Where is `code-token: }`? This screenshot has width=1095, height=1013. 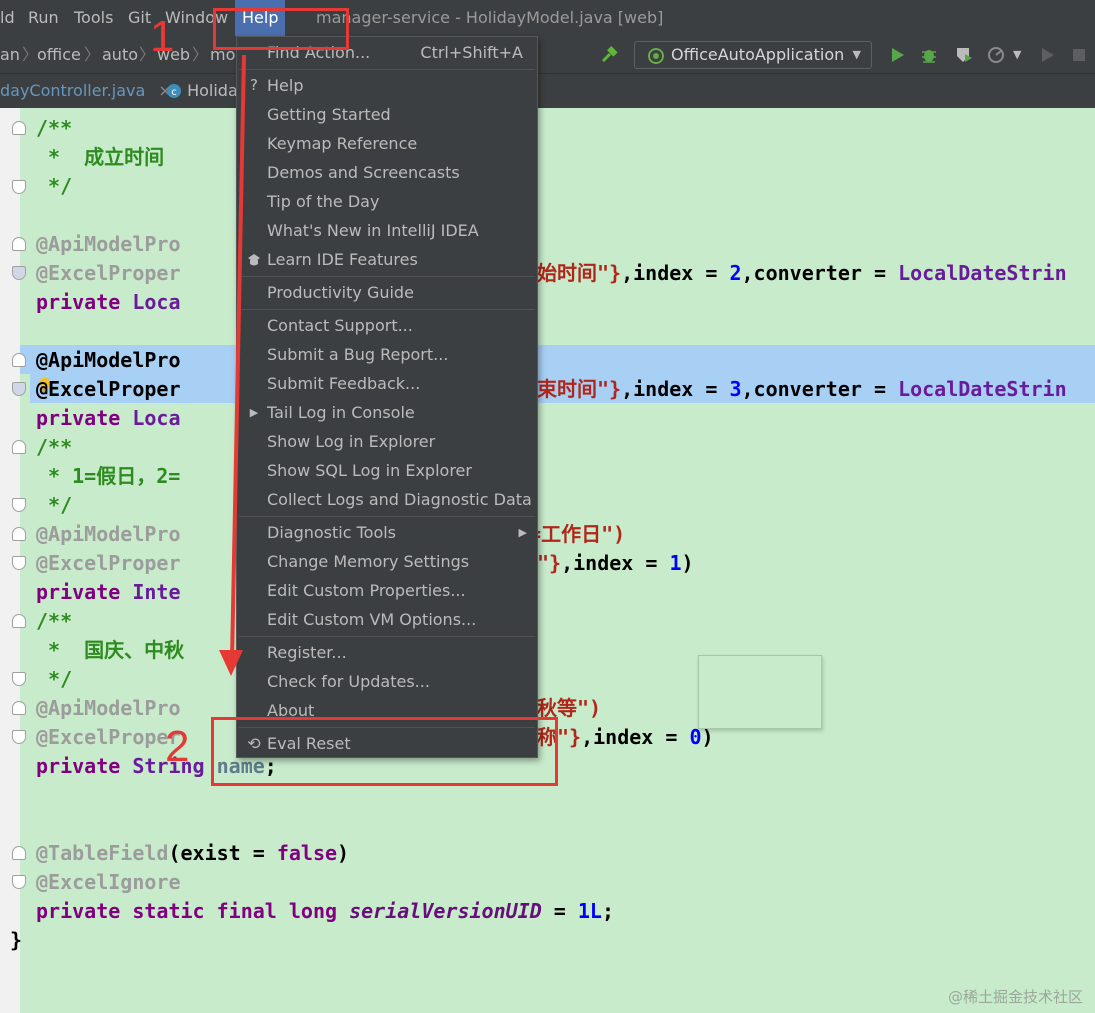
code-token: } is located at coordinates (16, 940).